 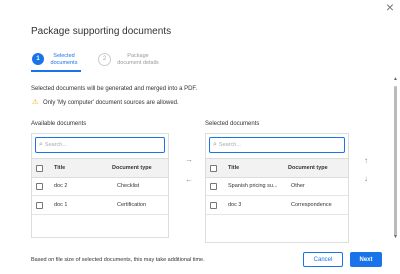 I want to click on close-icon: ×, so click(x=390, y=7).